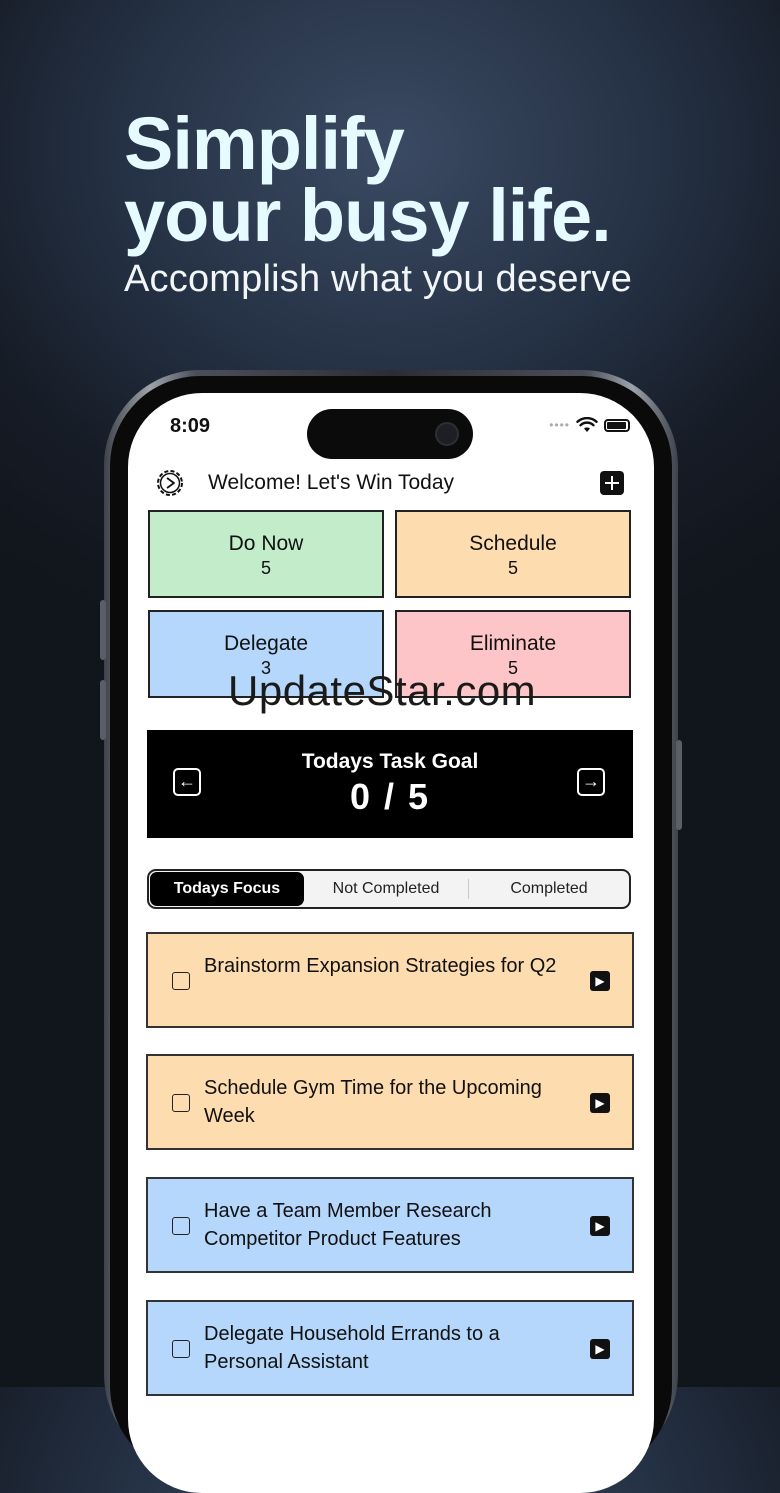 This screenshot has height=1493, width=780. I want to click on subheadline: Accomplish what you deserve, so click(378, 279).